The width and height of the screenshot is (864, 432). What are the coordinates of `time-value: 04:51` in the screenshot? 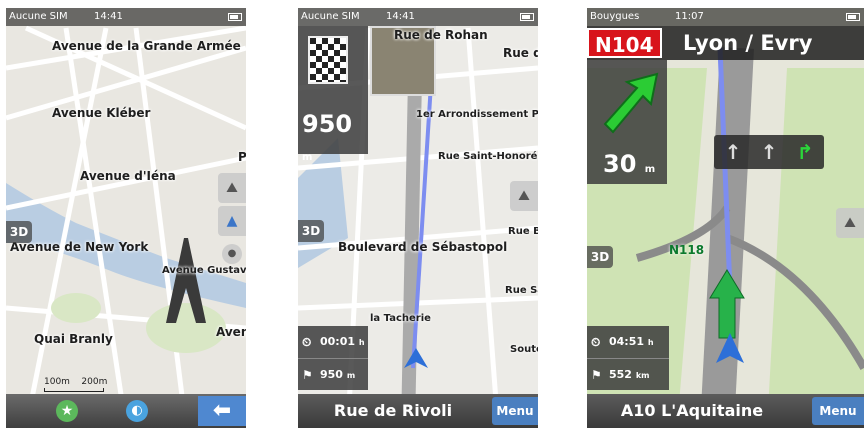 It's located at (627, 341).